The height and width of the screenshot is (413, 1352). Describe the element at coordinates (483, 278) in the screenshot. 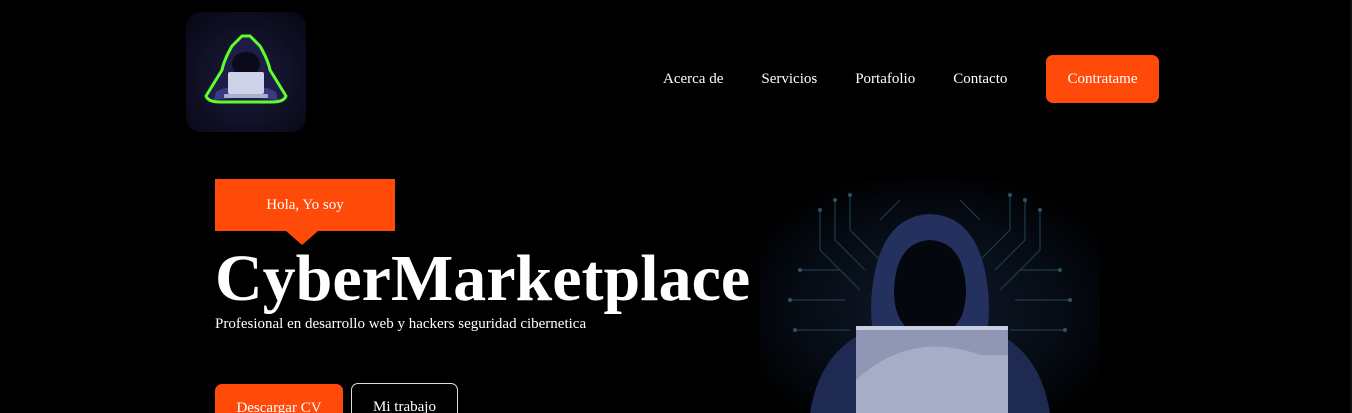

I see `hero-title: CyberMarketplace` at that location.